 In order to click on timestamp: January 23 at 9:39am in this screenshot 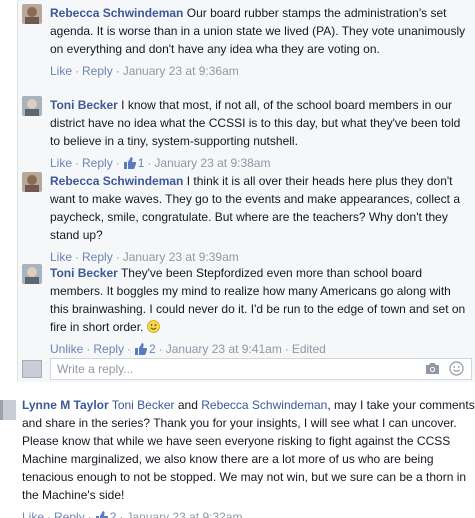, I will do `click(181, 257)`.